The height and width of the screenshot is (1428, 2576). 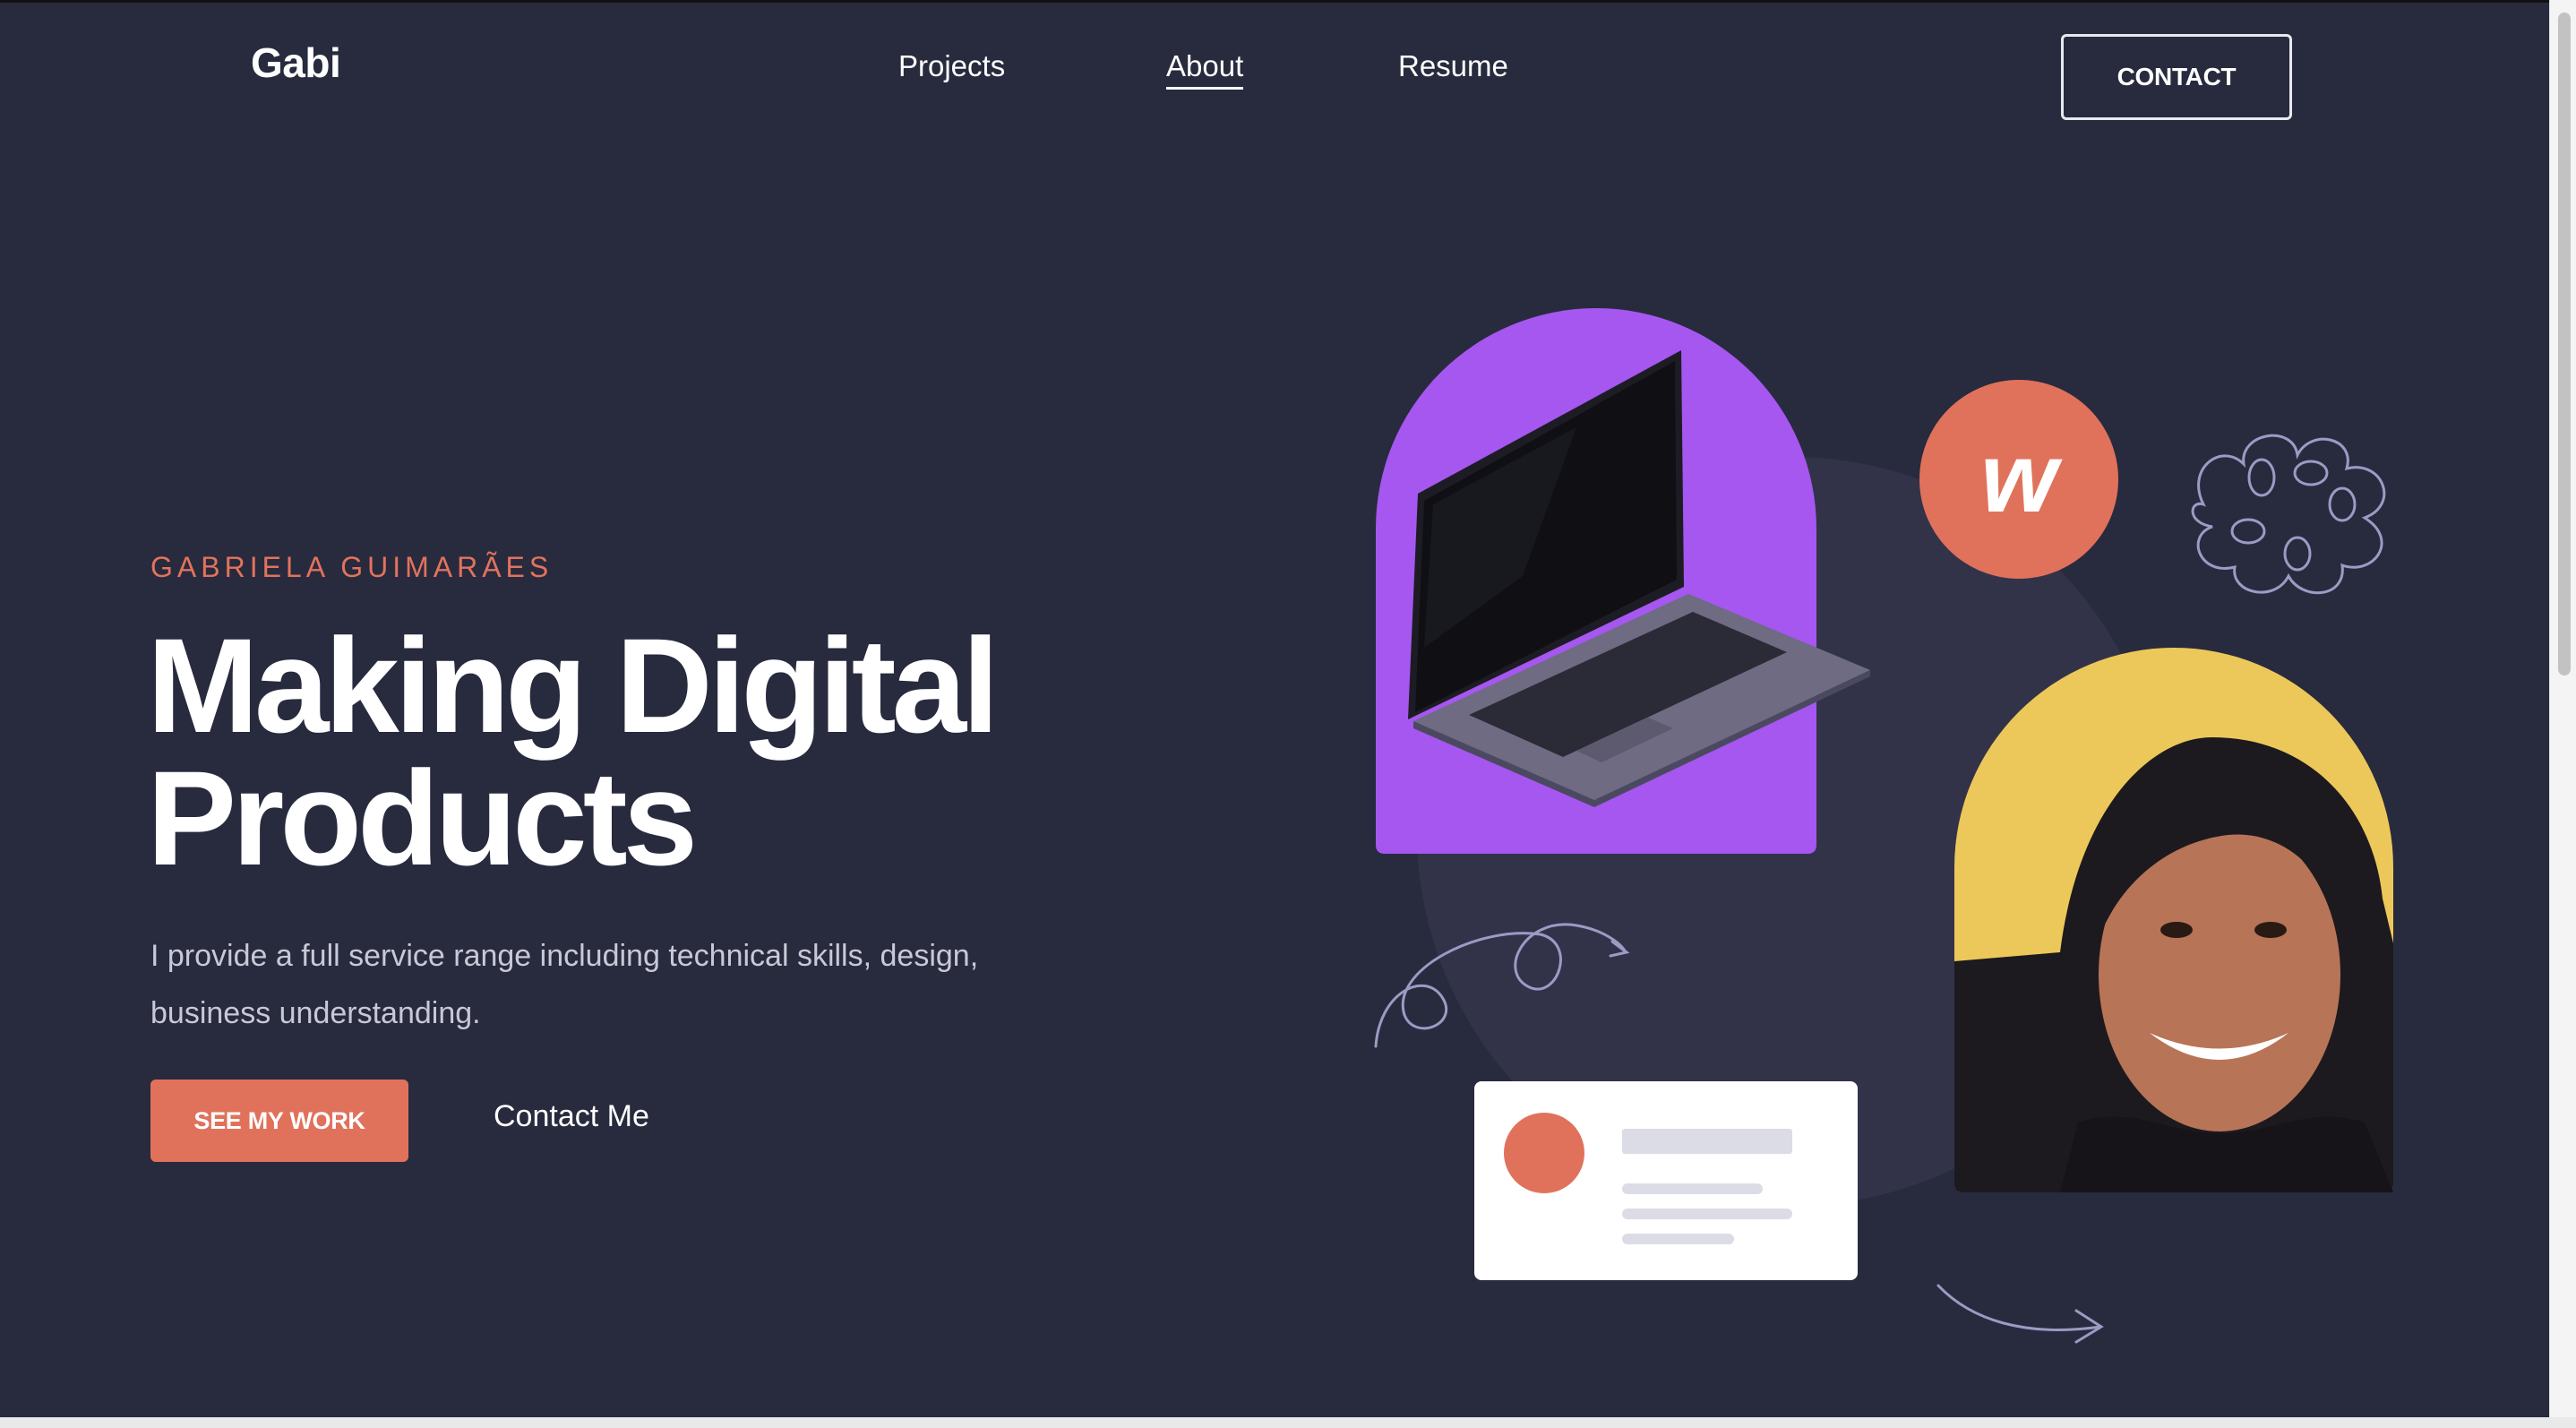 What do you see at coordinates (2288, 514) in the screenshot?
I see `cloud-doodle-icon` at bounding box center [2288, 514].